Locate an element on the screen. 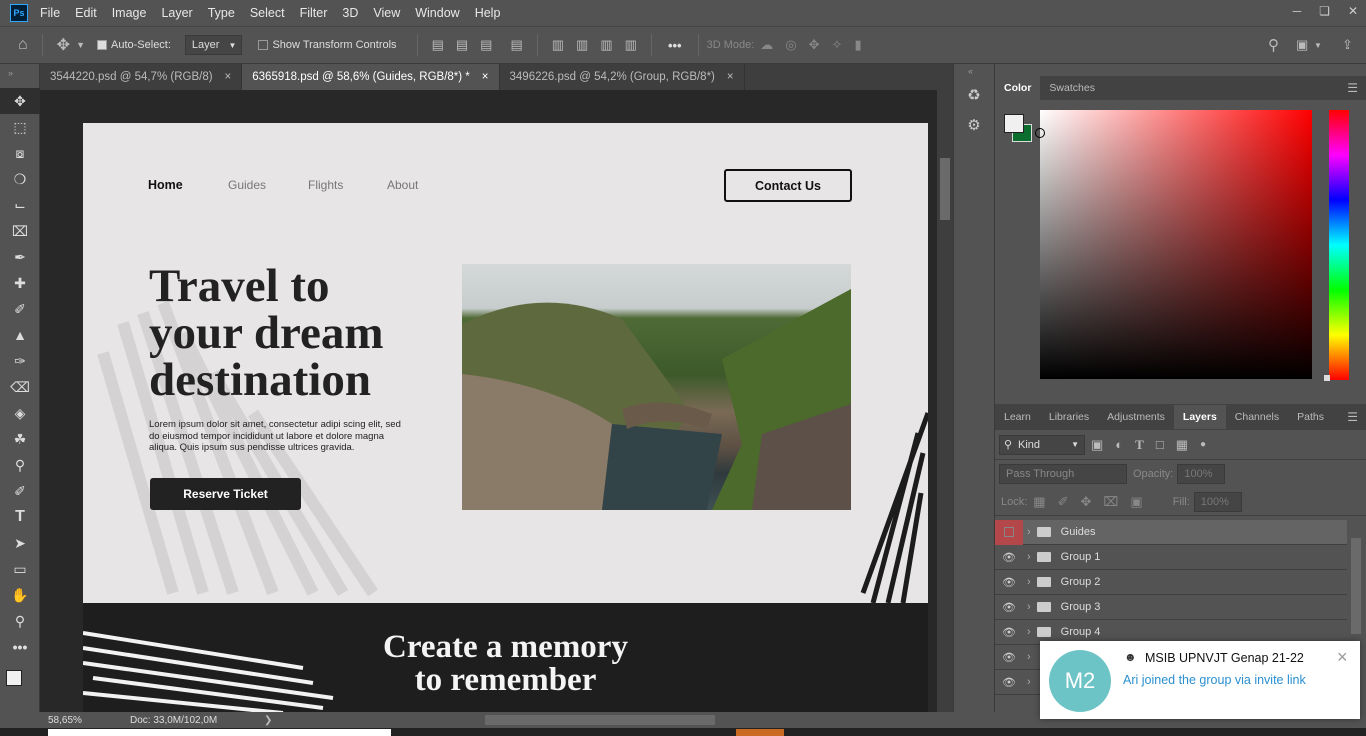 Image resolution: width=1366 pixels, height=736 pixels. panel-expand-icon: « is located at coordinates (974, 71).